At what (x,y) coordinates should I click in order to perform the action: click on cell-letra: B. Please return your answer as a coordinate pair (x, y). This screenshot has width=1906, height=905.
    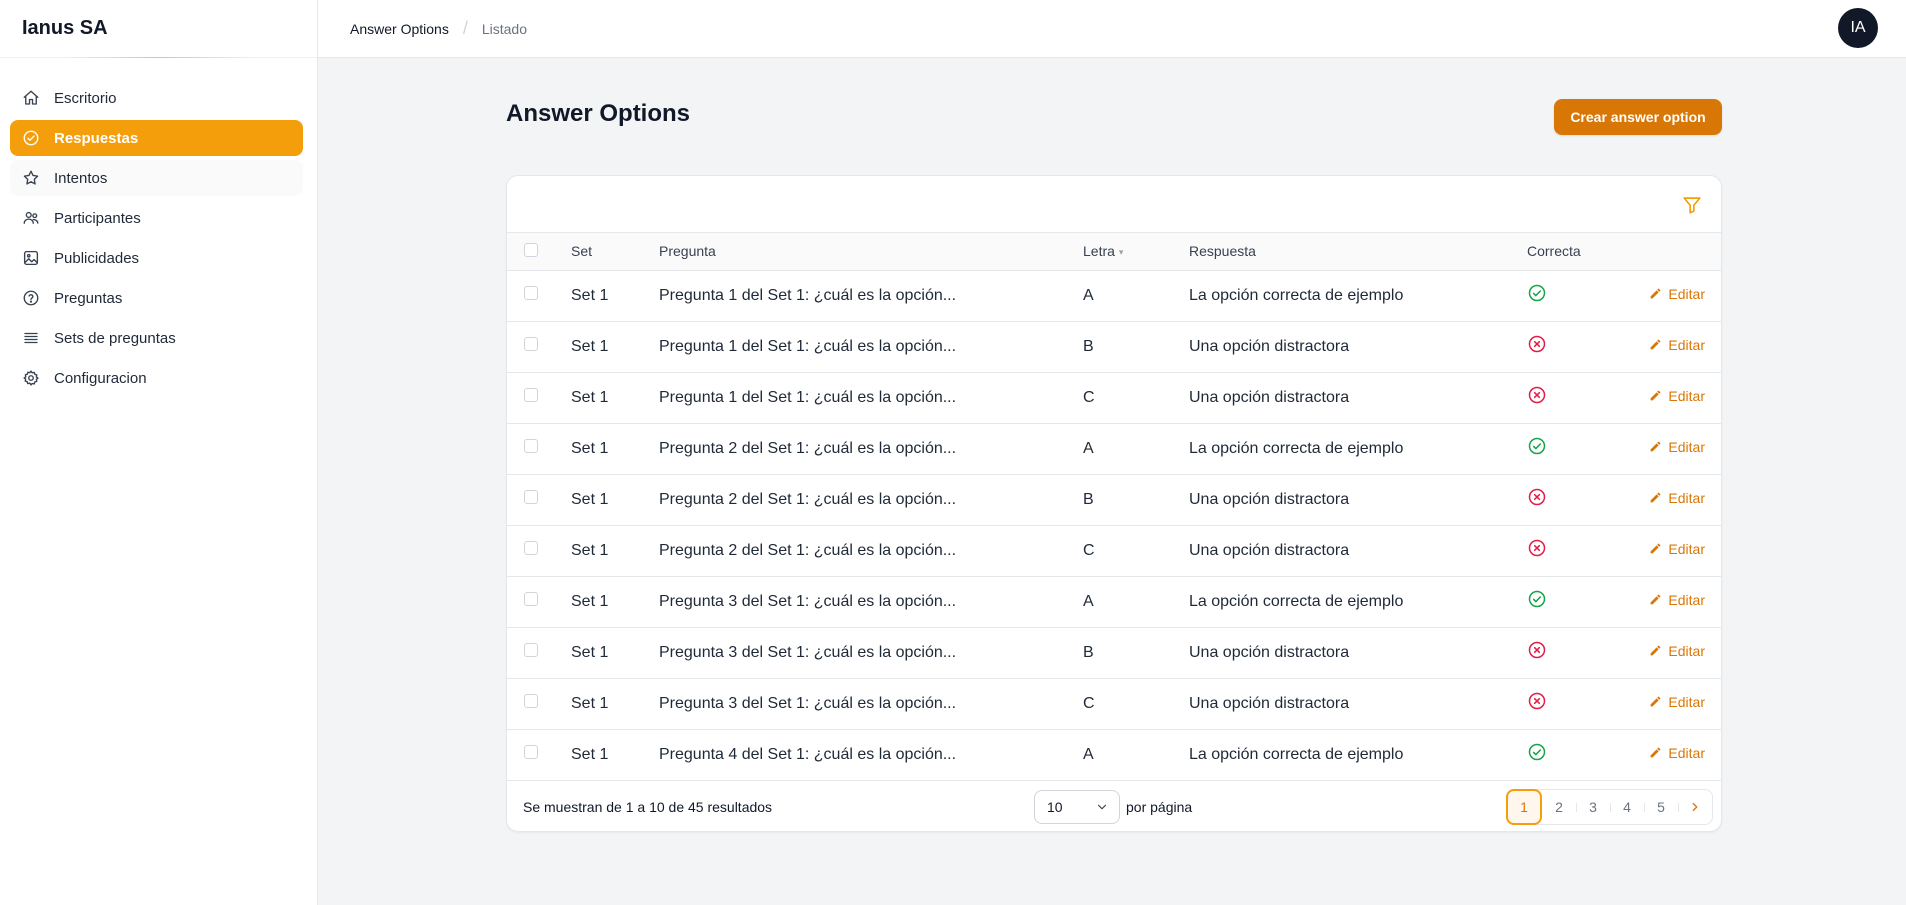
    Looking at the image, I should click on (1088, 346).